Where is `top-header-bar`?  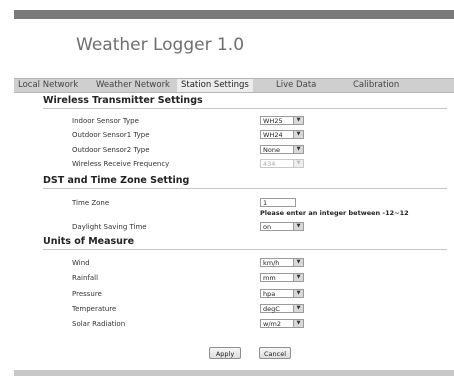
top-header-bar is located at coordinates (234, 14).